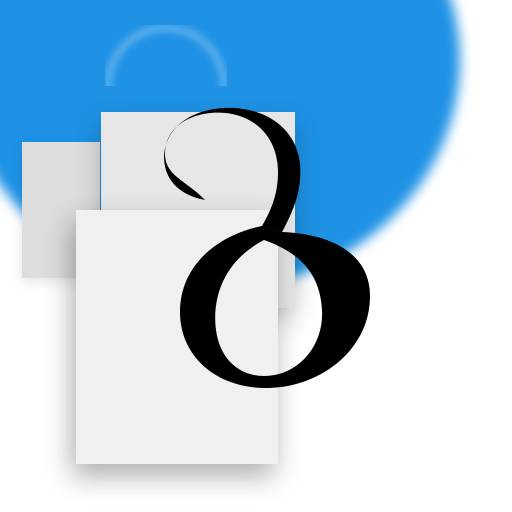  I want to click on delta-hook, so click(232, 169).